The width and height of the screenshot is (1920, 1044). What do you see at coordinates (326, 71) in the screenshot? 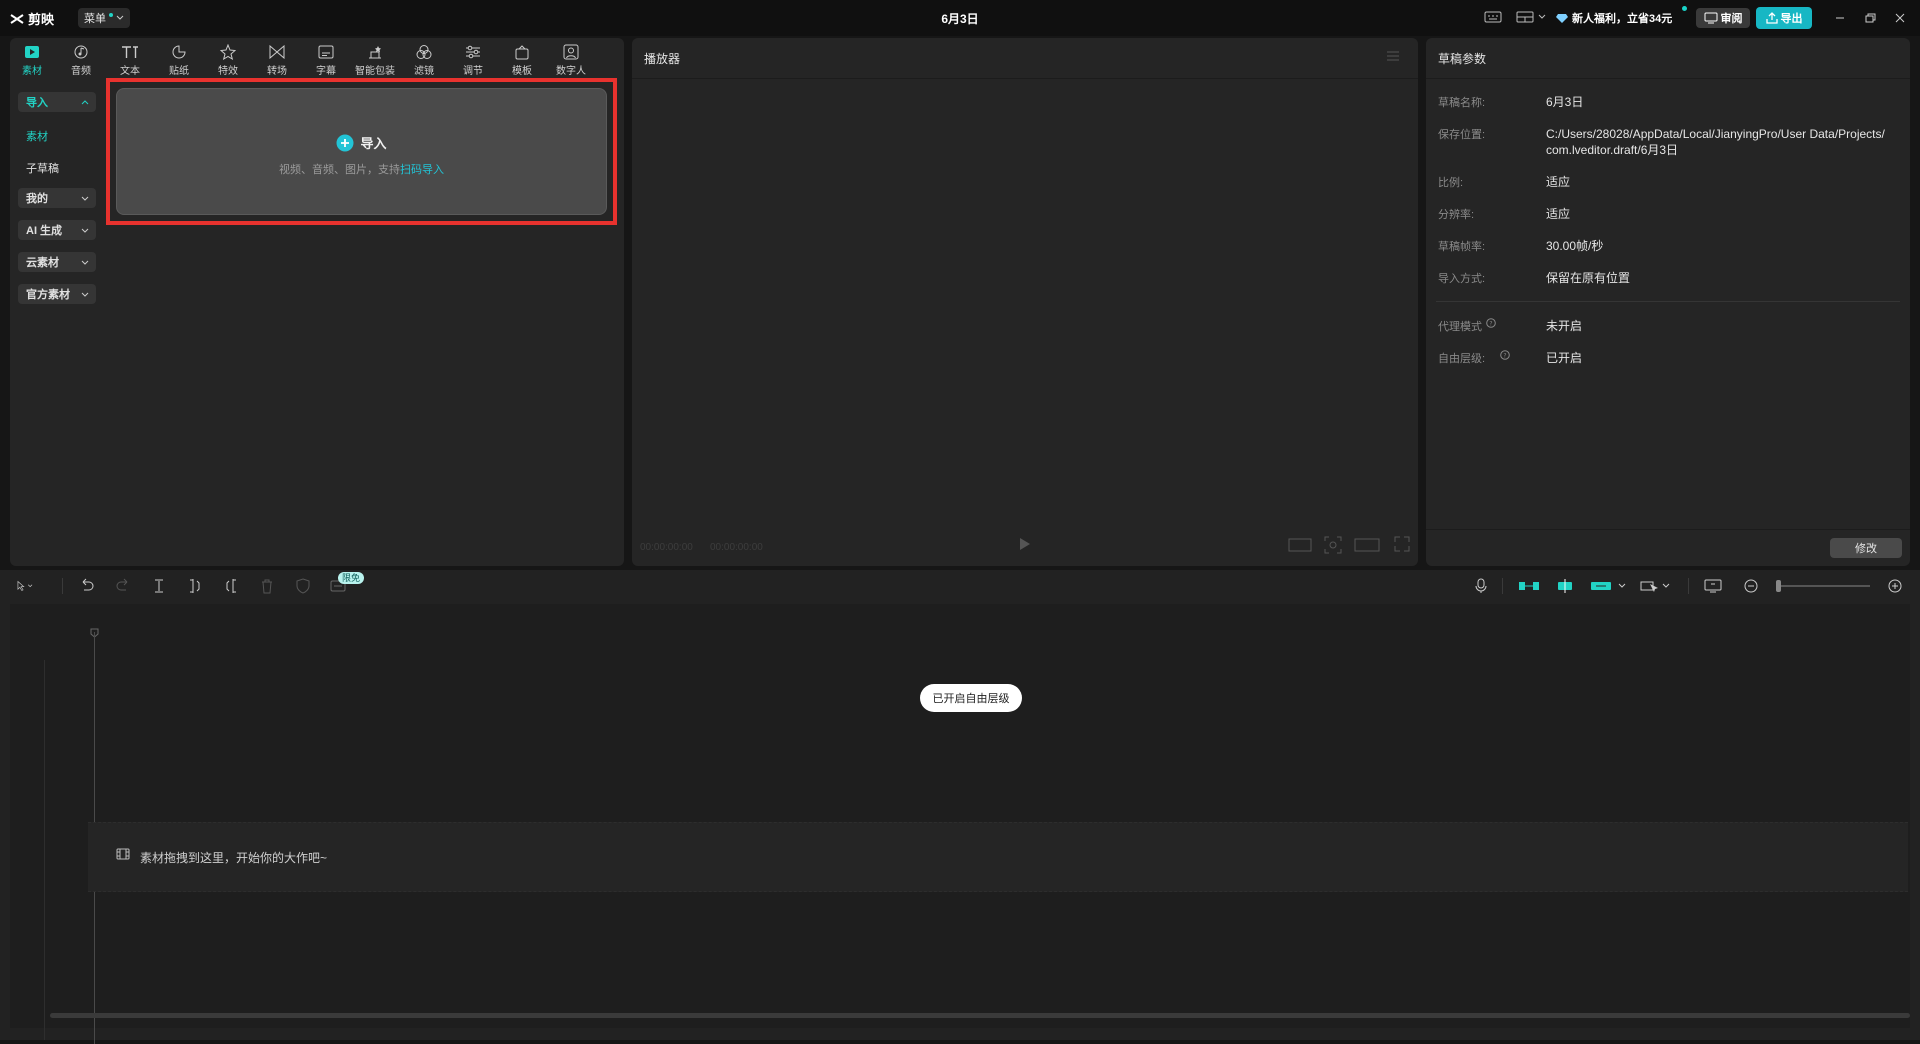
I see `tab-label: 字幕` at bounding box center [326, 71].